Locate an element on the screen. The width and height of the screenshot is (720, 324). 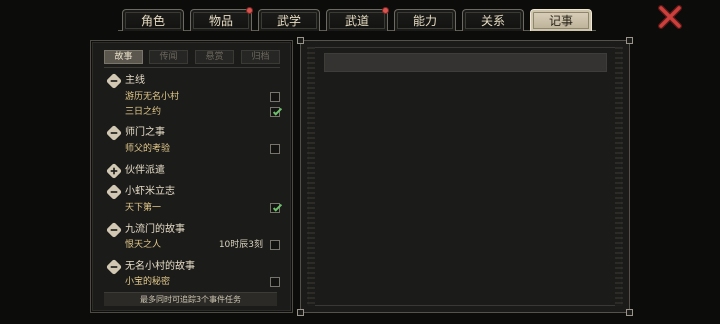
quest-item: 恨天之人 10时辰3刻 is located at coordinates (202, 245).